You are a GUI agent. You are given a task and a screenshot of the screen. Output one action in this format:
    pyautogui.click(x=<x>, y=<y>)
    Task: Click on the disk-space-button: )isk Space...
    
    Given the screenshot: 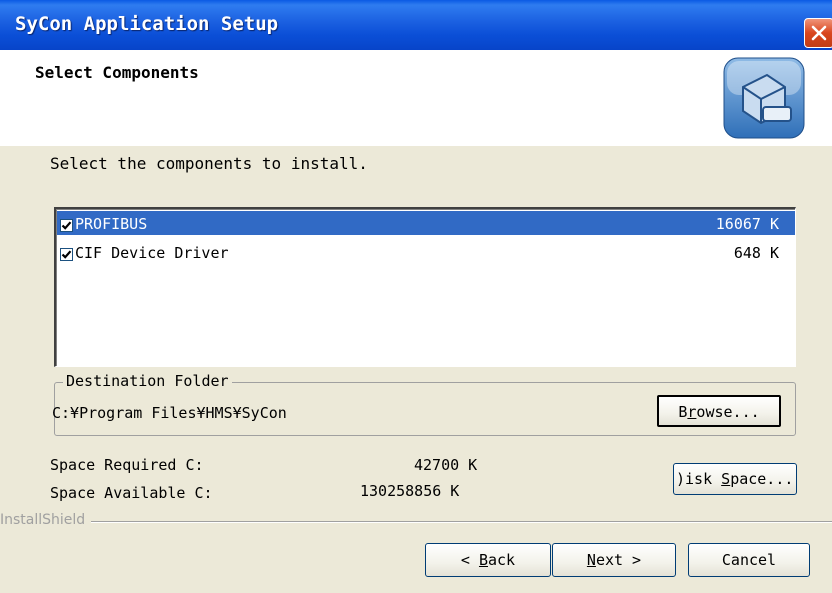 What is the action you would take?
    pyautogui.click(x=735, y=479)
    